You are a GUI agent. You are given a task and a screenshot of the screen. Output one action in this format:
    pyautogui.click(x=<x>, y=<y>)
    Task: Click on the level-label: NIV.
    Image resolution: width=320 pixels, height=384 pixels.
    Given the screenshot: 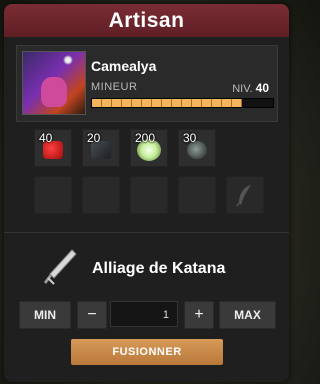 What is the action you would take?
    pyautogui.click(x=242, y=89)
    